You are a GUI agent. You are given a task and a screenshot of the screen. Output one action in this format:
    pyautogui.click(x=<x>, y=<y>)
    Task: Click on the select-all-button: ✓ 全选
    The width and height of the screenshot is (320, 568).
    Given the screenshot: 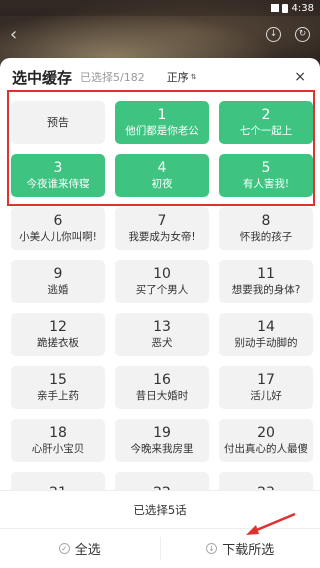 What is the action you would take?
    pyautogui.click(x=80, y=548)
    